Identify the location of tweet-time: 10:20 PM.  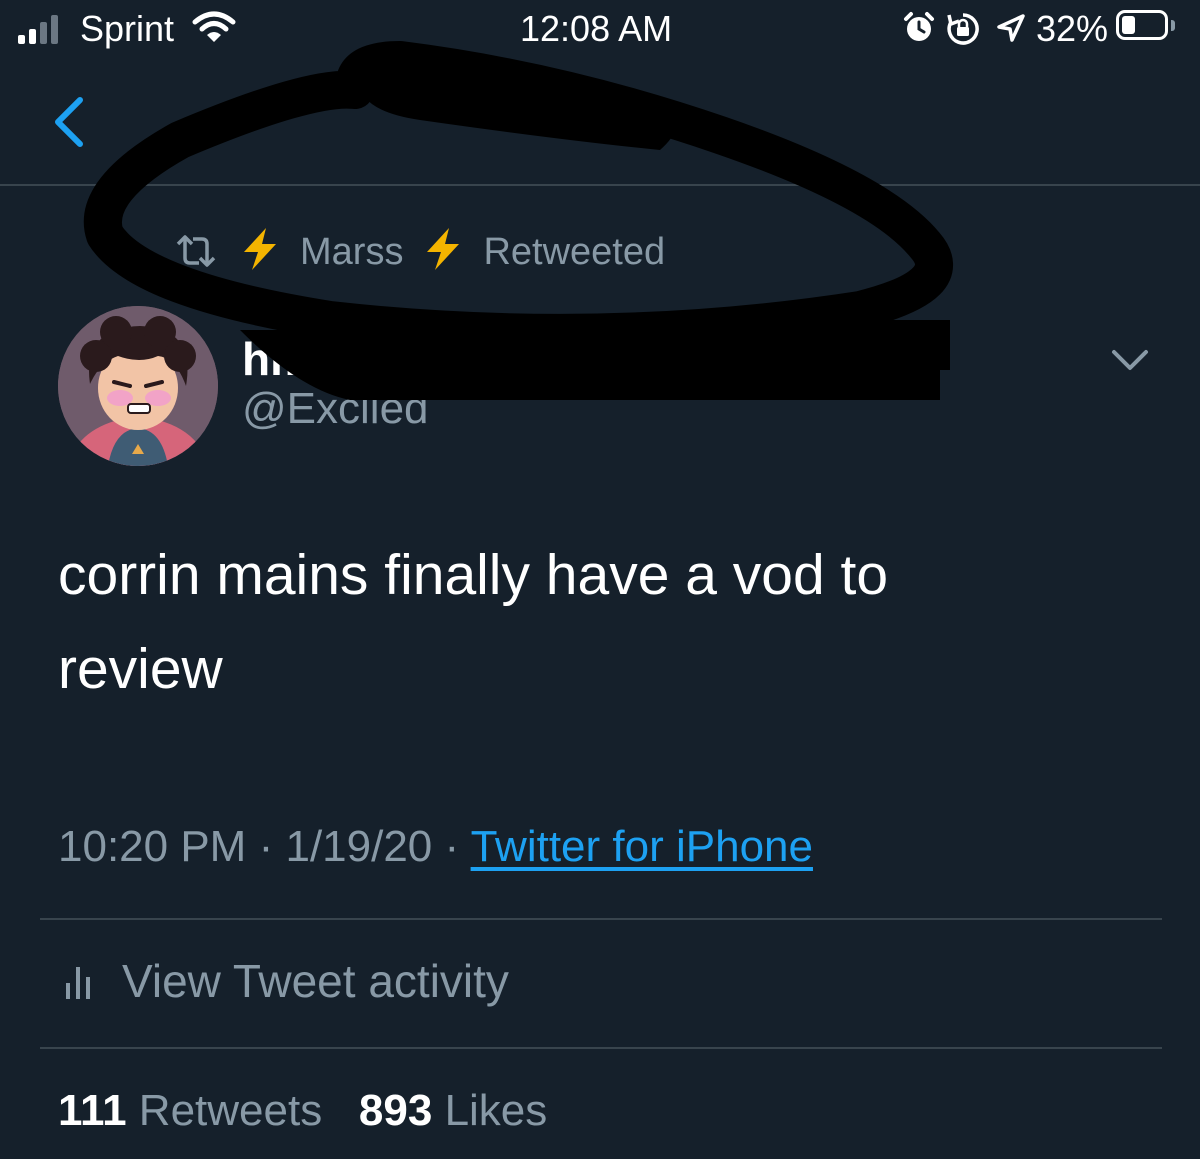
(152, 846).